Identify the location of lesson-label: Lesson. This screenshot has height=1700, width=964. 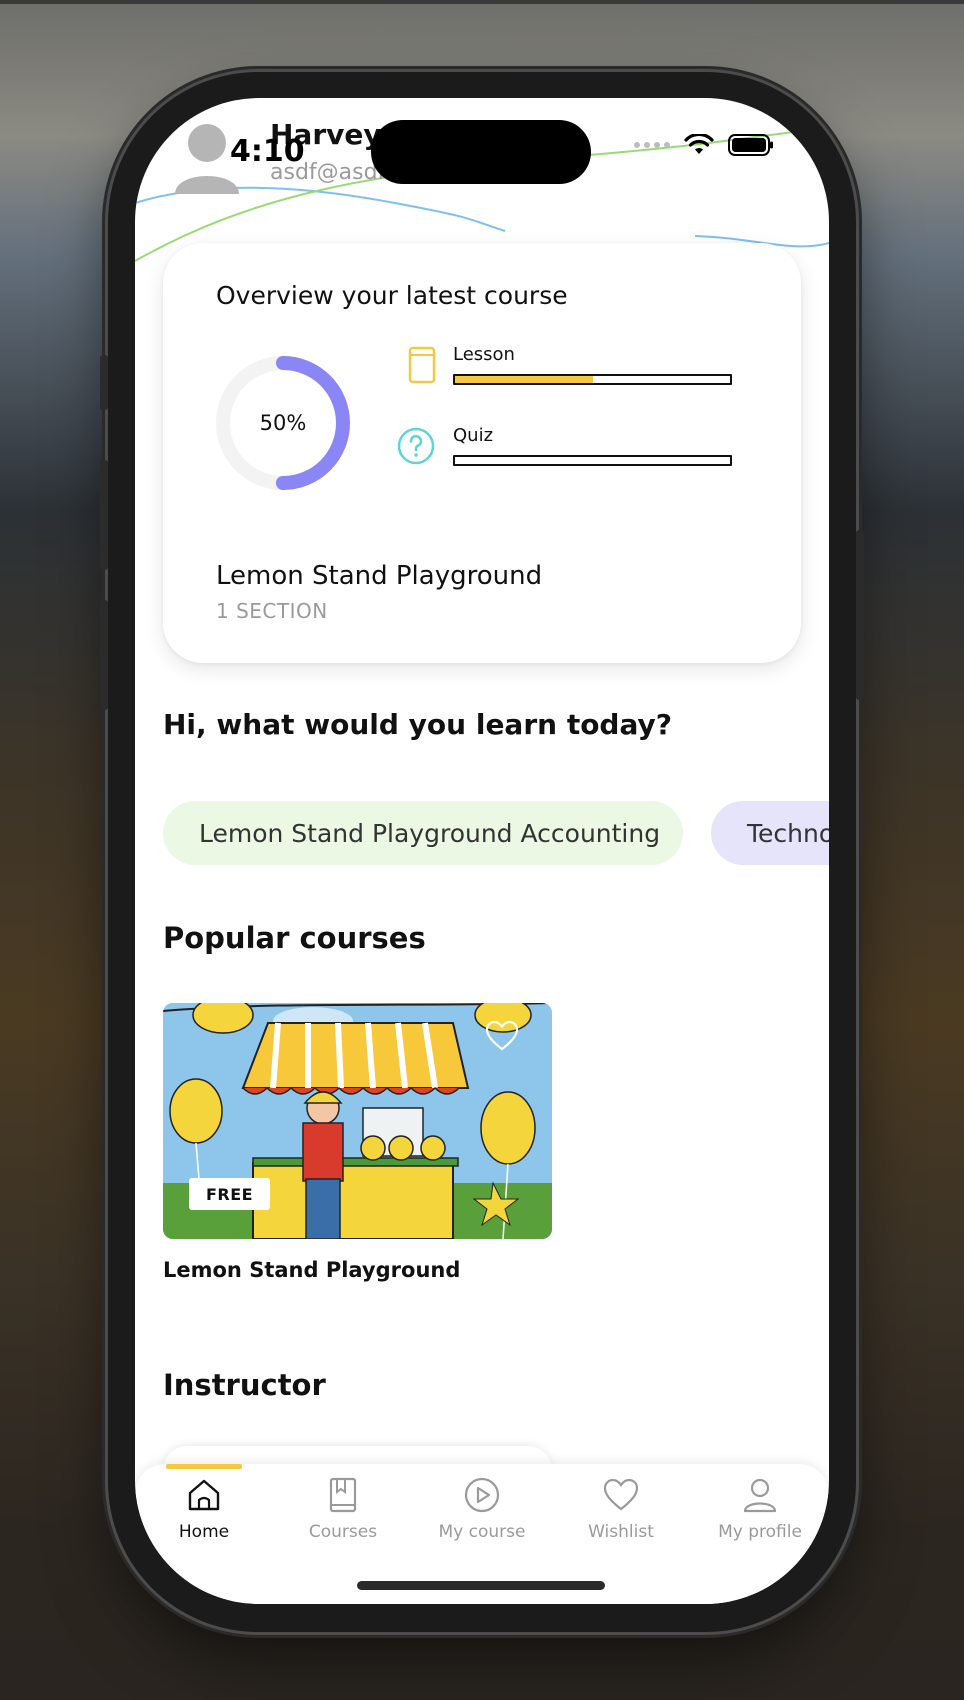
(484, 354).